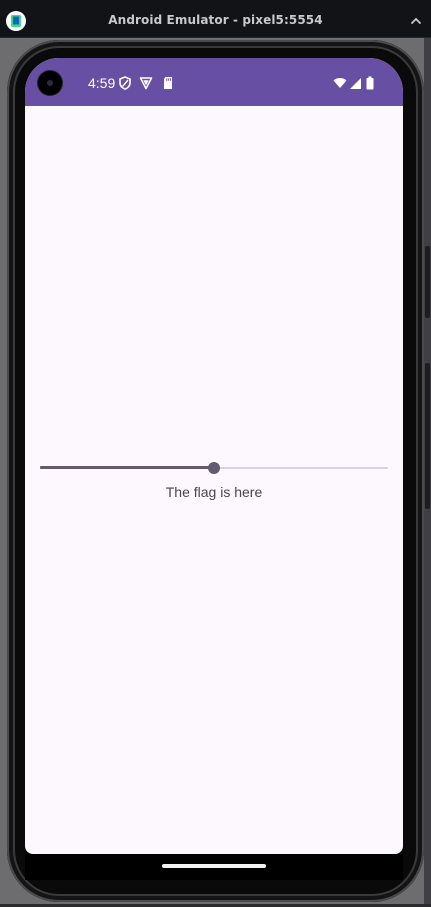  I want to click on shield-icon, so click(125, 83).